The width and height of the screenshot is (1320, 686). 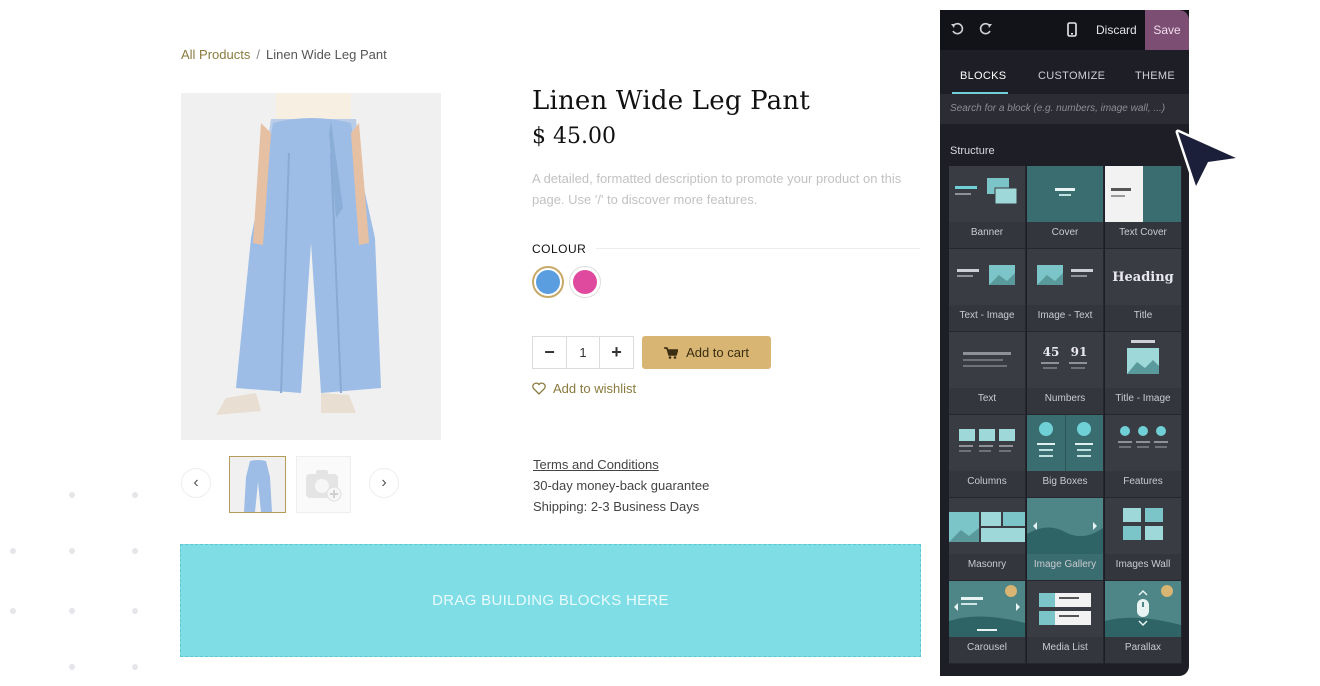 I want to click on quantity-stepper: − 1 +, so click(x=583, y=352).